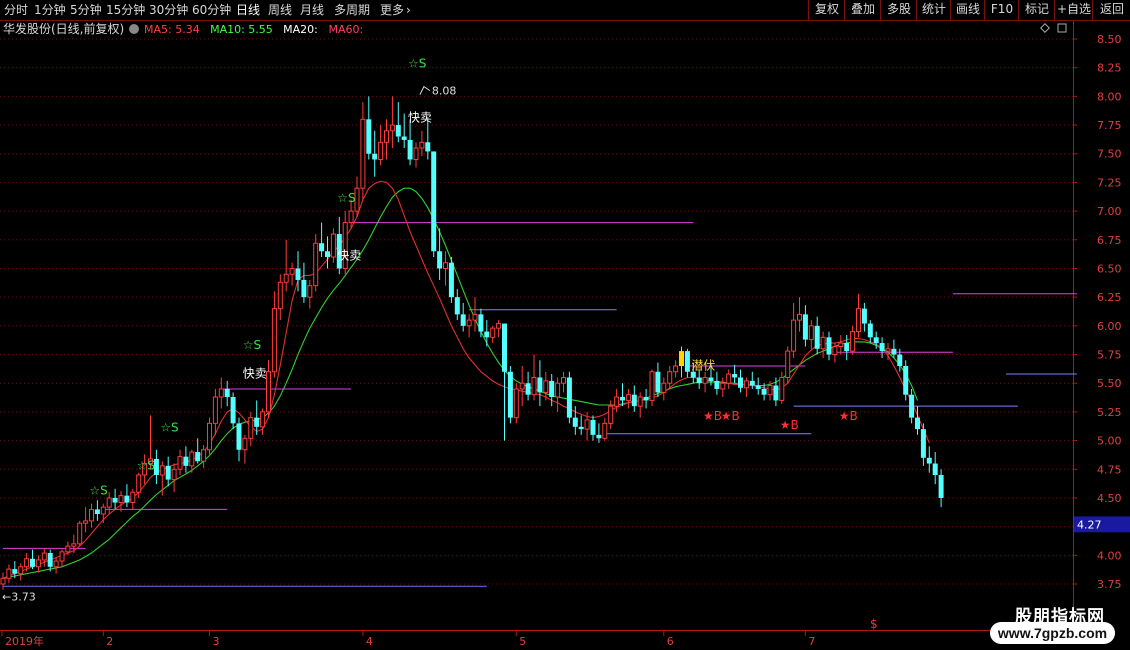 The image size is (1130, 650). What do you see at coordinates (703, 365) in the screenshot?
I see `signal-label: 潜伏` at bounding box center [703, 365].